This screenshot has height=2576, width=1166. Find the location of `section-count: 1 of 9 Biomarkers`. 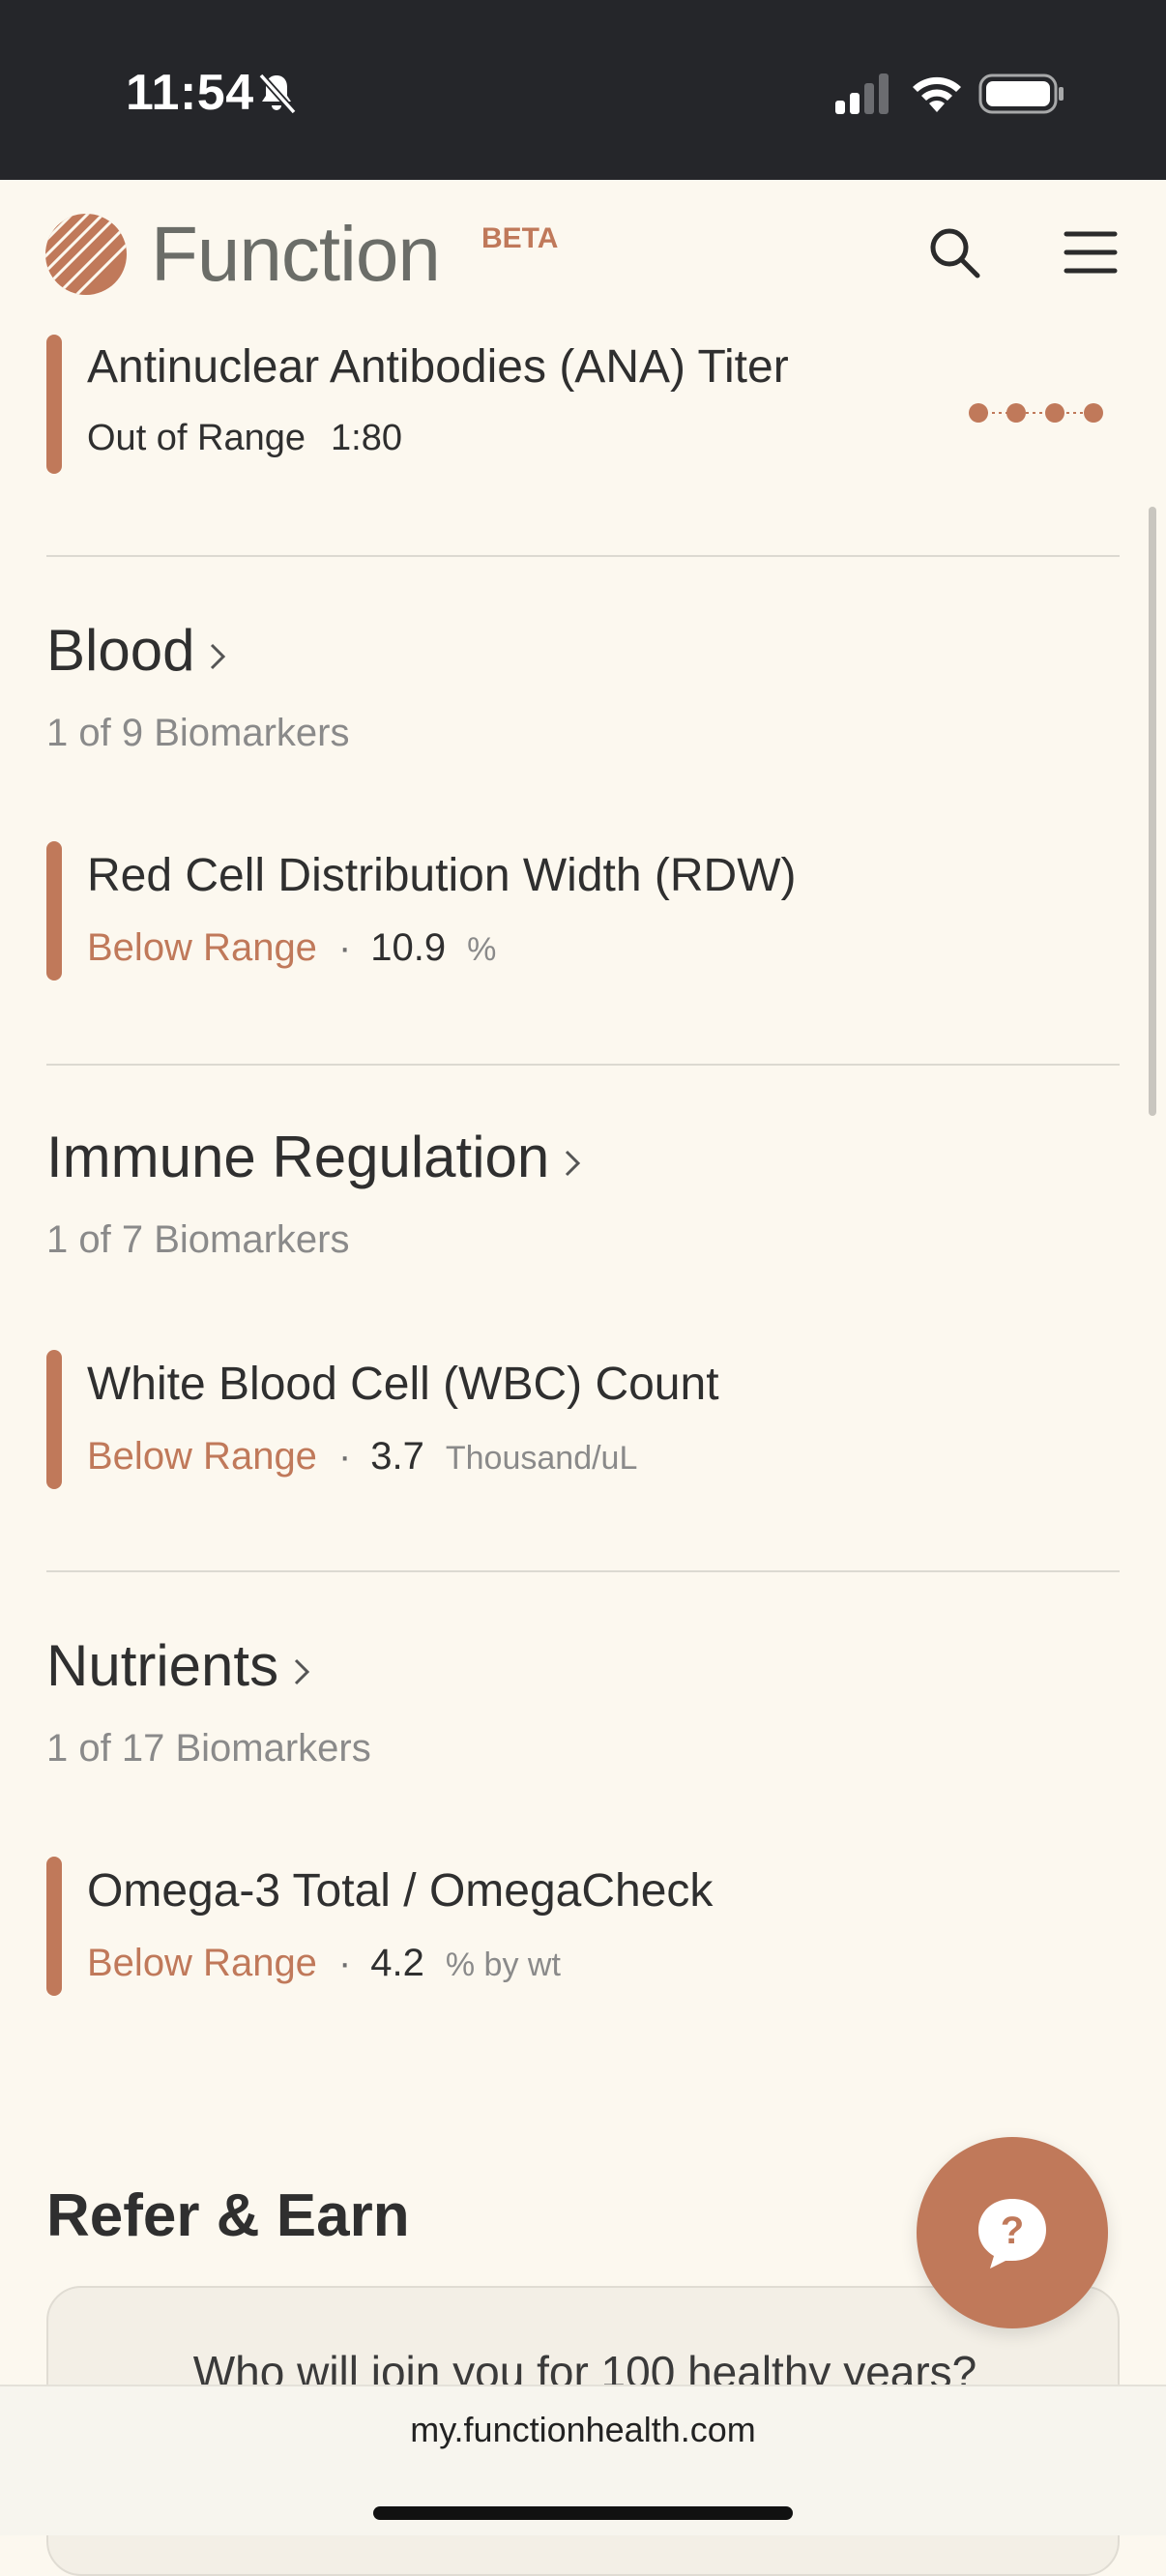

section-count: 1 of 9 Biomarkers is located at coordinates (198, 733).